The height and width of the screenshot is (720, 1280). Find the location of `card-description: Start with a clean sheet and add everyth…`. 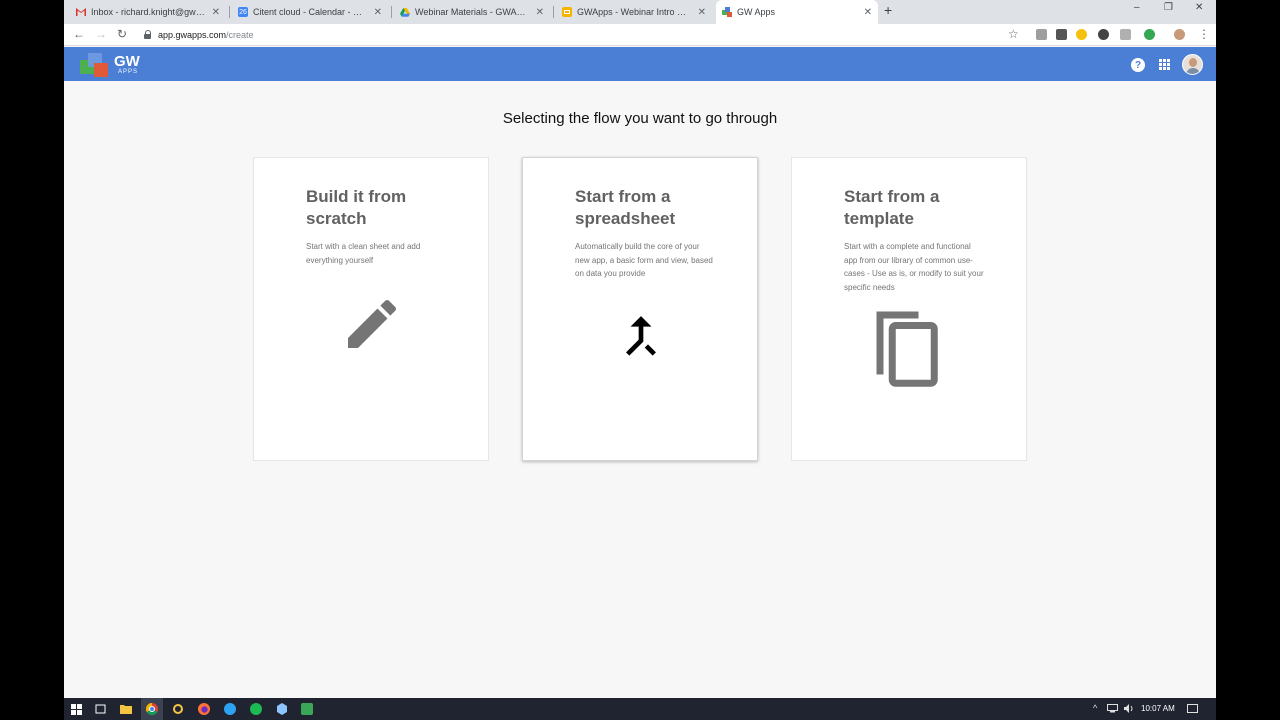

card-description: Start with a clean sheet and add everyth… is located at coordinates (363, 253).